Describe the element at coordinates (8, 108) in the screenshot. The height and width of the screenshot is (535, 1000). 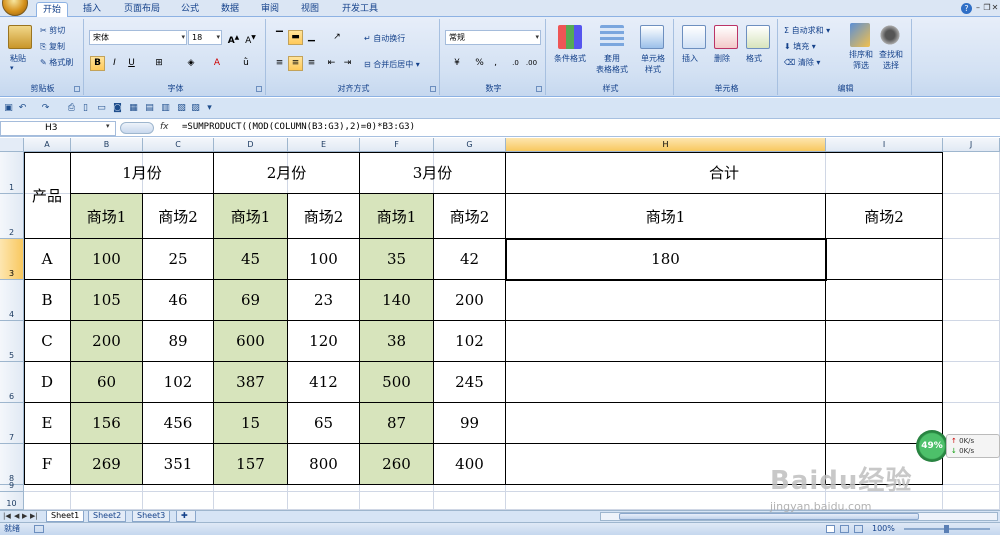
I see `save-icon: ▣` at that location.